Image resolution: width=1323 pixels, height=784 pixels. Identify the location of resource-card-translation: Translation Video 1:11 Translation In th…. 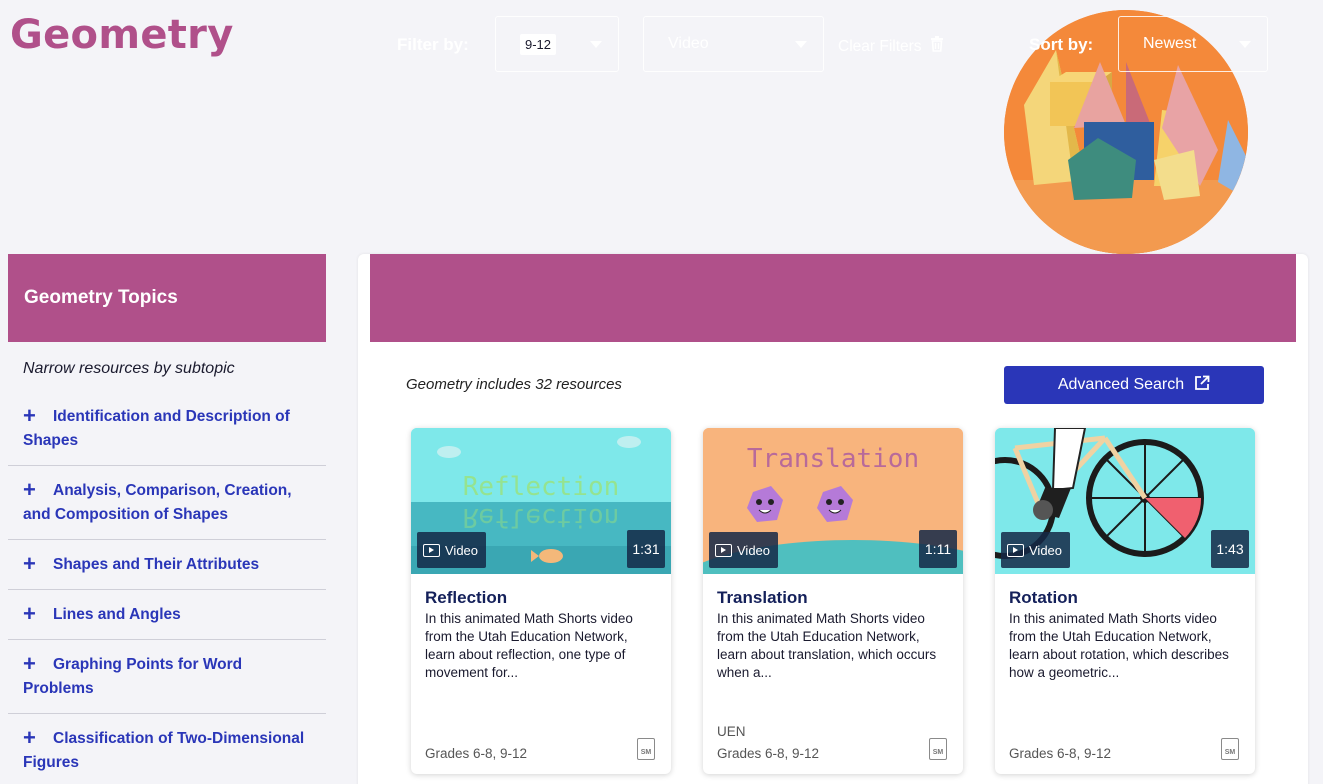
(833, 601).